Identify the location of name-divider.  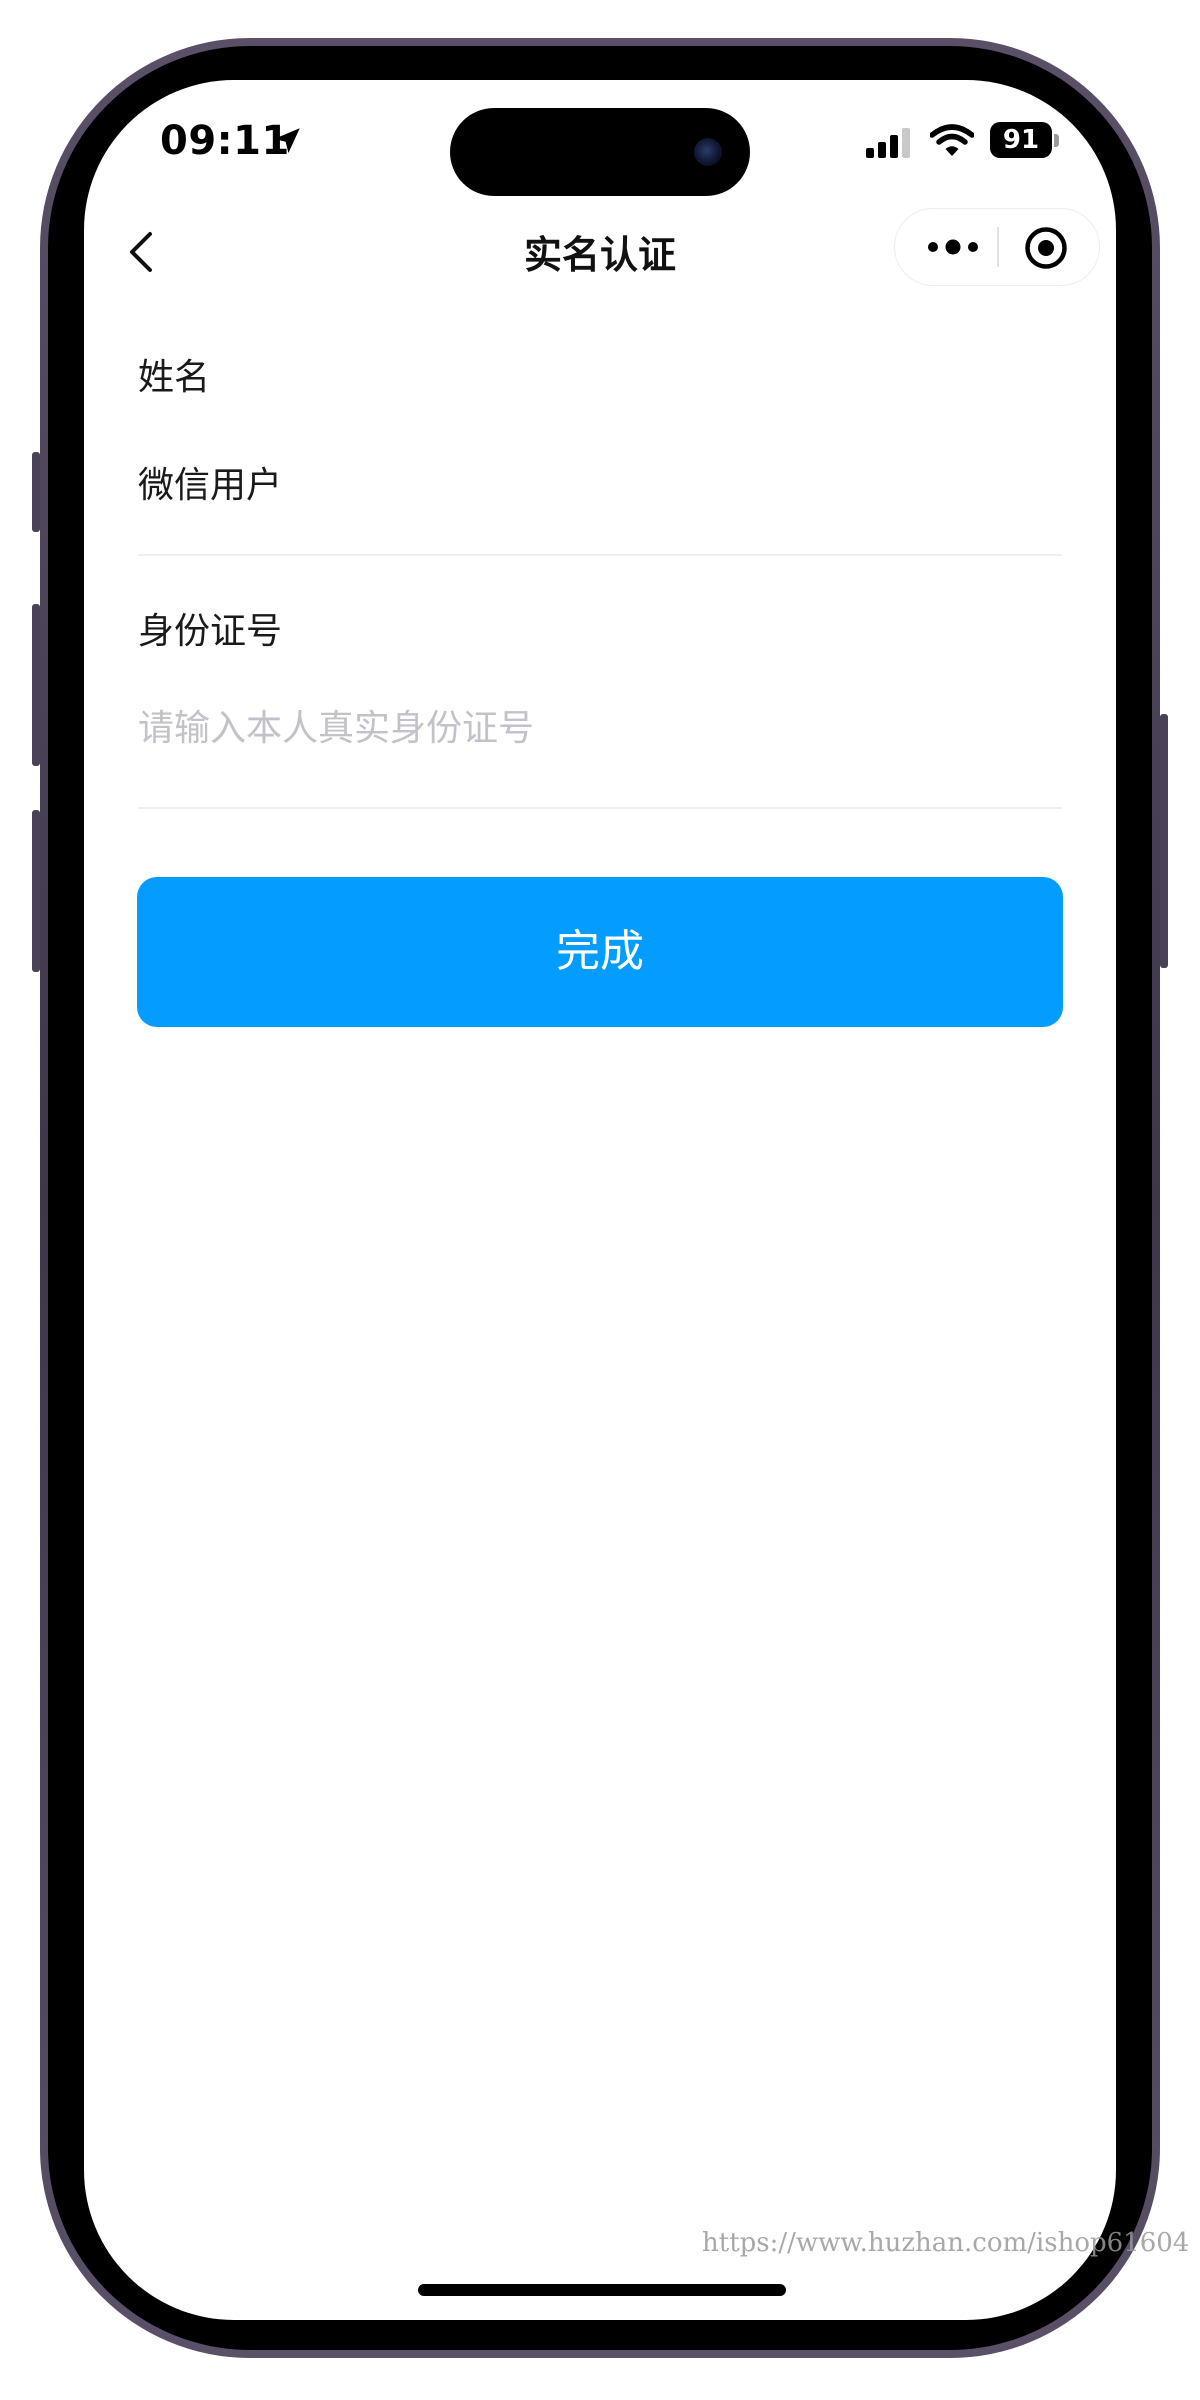
(600, 555).